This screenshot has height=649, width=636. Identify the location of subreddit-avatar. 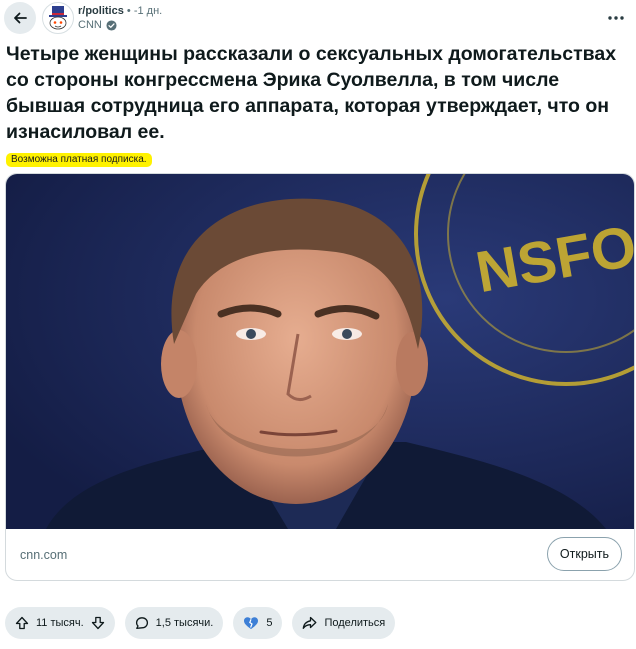
(58, 18).